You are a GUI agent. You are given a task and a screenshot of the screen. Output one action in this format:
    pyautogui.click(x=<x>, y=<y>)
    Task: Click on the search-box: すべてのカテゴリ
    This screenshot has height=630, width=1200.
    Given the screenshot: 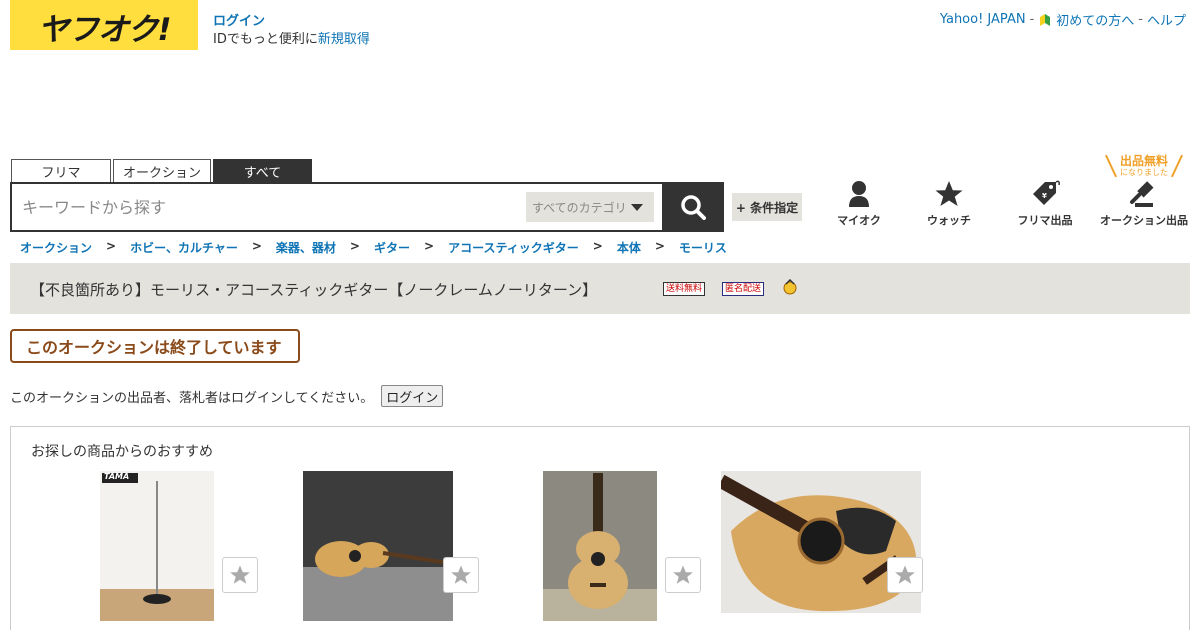 What is the action you would take?
    pyautogui.click(x=337, y=207)
    